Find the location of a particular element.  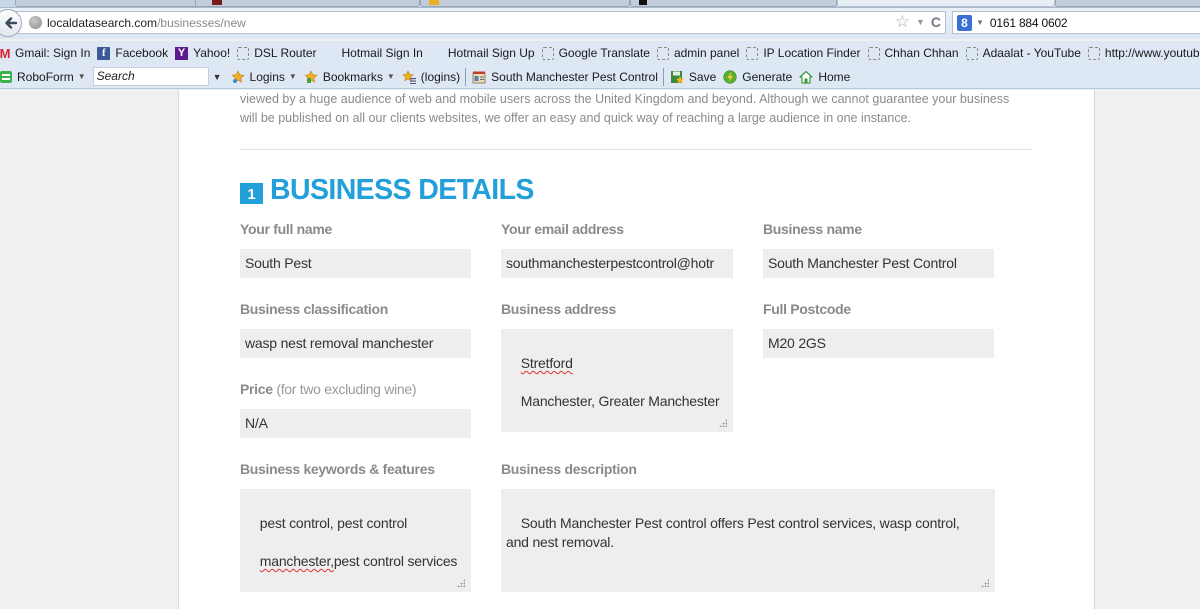

bookmark-label: DSL Router is located at coordinates (285, 53).